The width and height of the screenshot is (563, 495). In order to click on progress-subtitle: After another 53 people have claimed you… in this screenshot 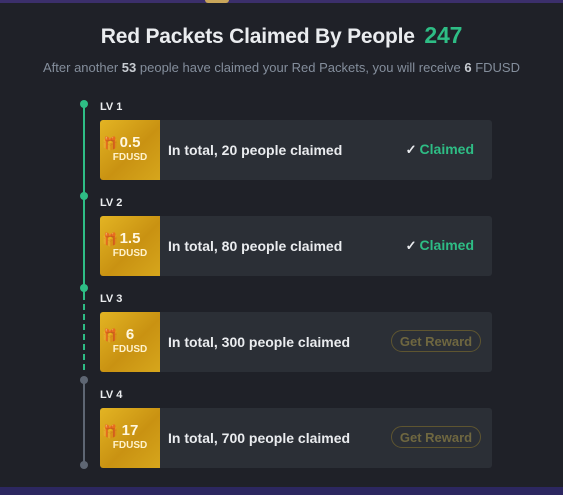, I will do `click(281, 67)`.